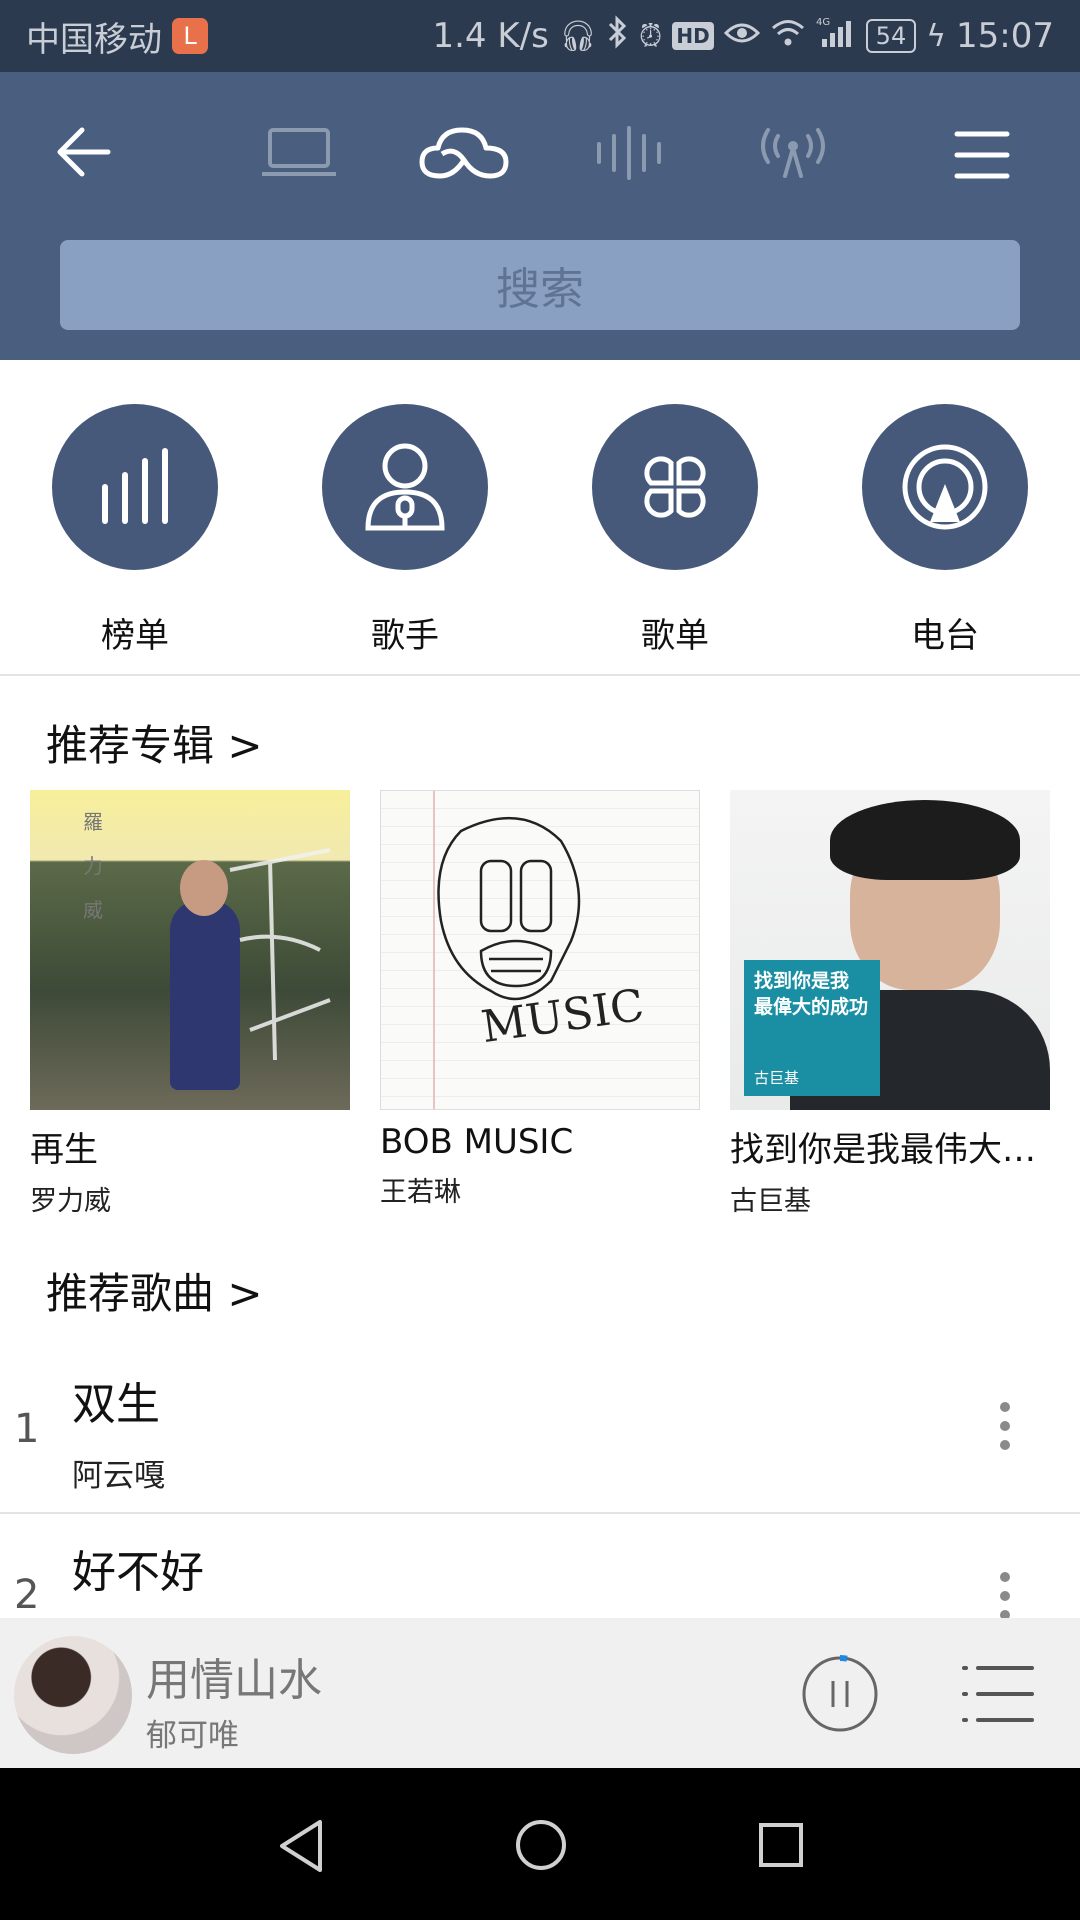 The image size is (1080, 1920). Describe the element at coordinates (490, 36) in the screenshot. I see `net-speed: 1.4 K/s` at that location.